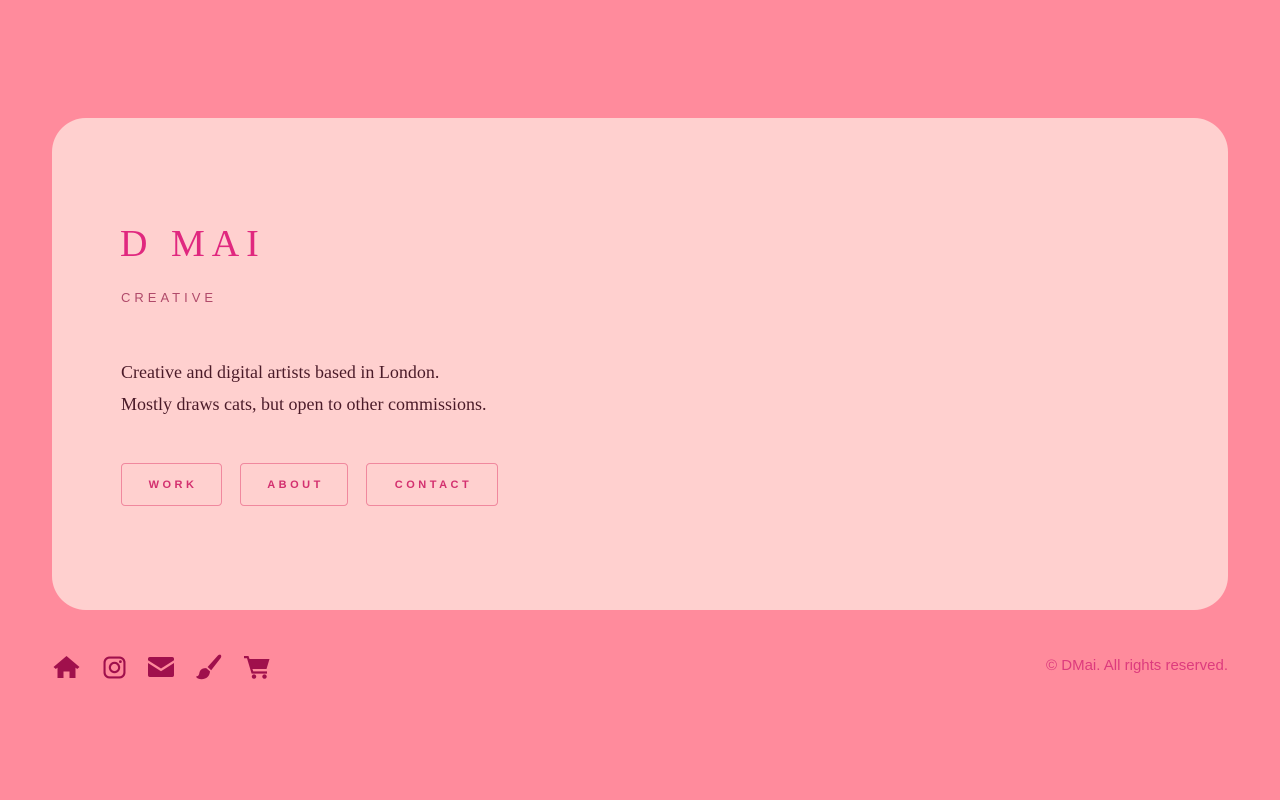  Describe the element at coordinates (432, 484) in the screenshot. I see `contact-button: CONTACT` at that location.